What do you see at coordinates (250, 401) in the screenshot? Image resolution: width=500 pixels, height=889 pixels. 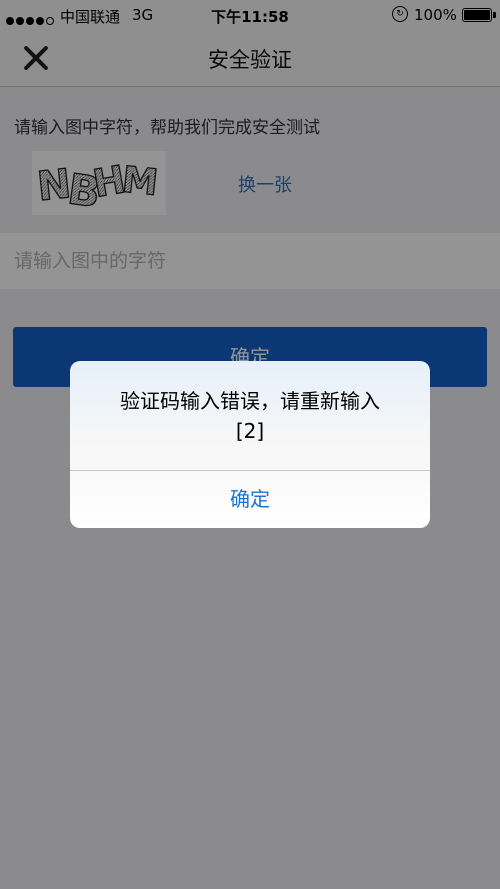 I see `alert-message-line: 验证码输入错误，请重新输入` at bounding box center [250, 401].